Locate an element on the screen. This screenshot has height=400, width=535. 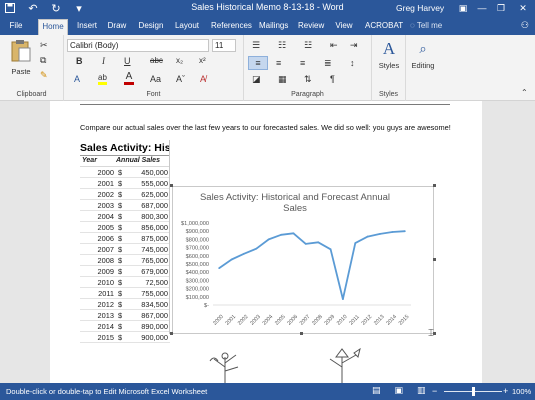
table-row: 2010 $72,500 is located at coordinates (125, 282).